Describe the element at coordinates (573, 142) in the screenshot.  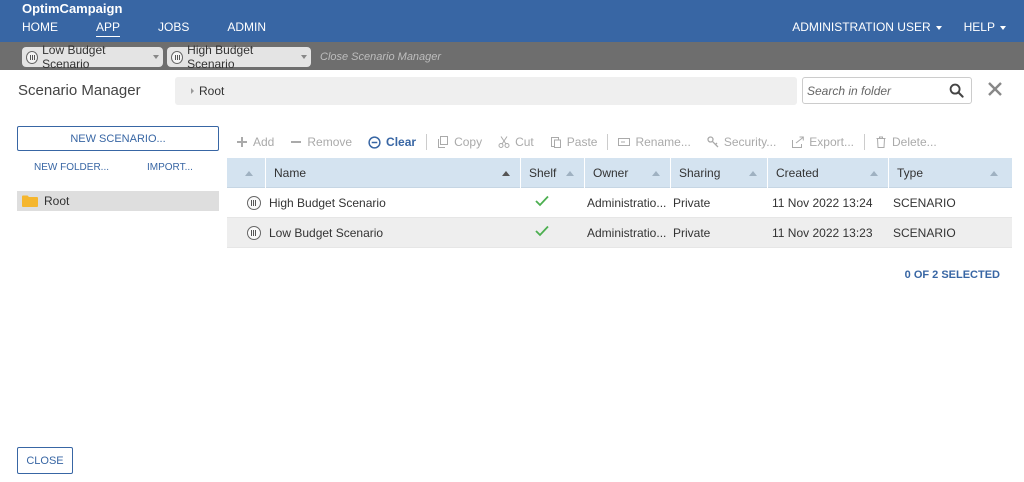
I see `paste-button: Paste` at that location.